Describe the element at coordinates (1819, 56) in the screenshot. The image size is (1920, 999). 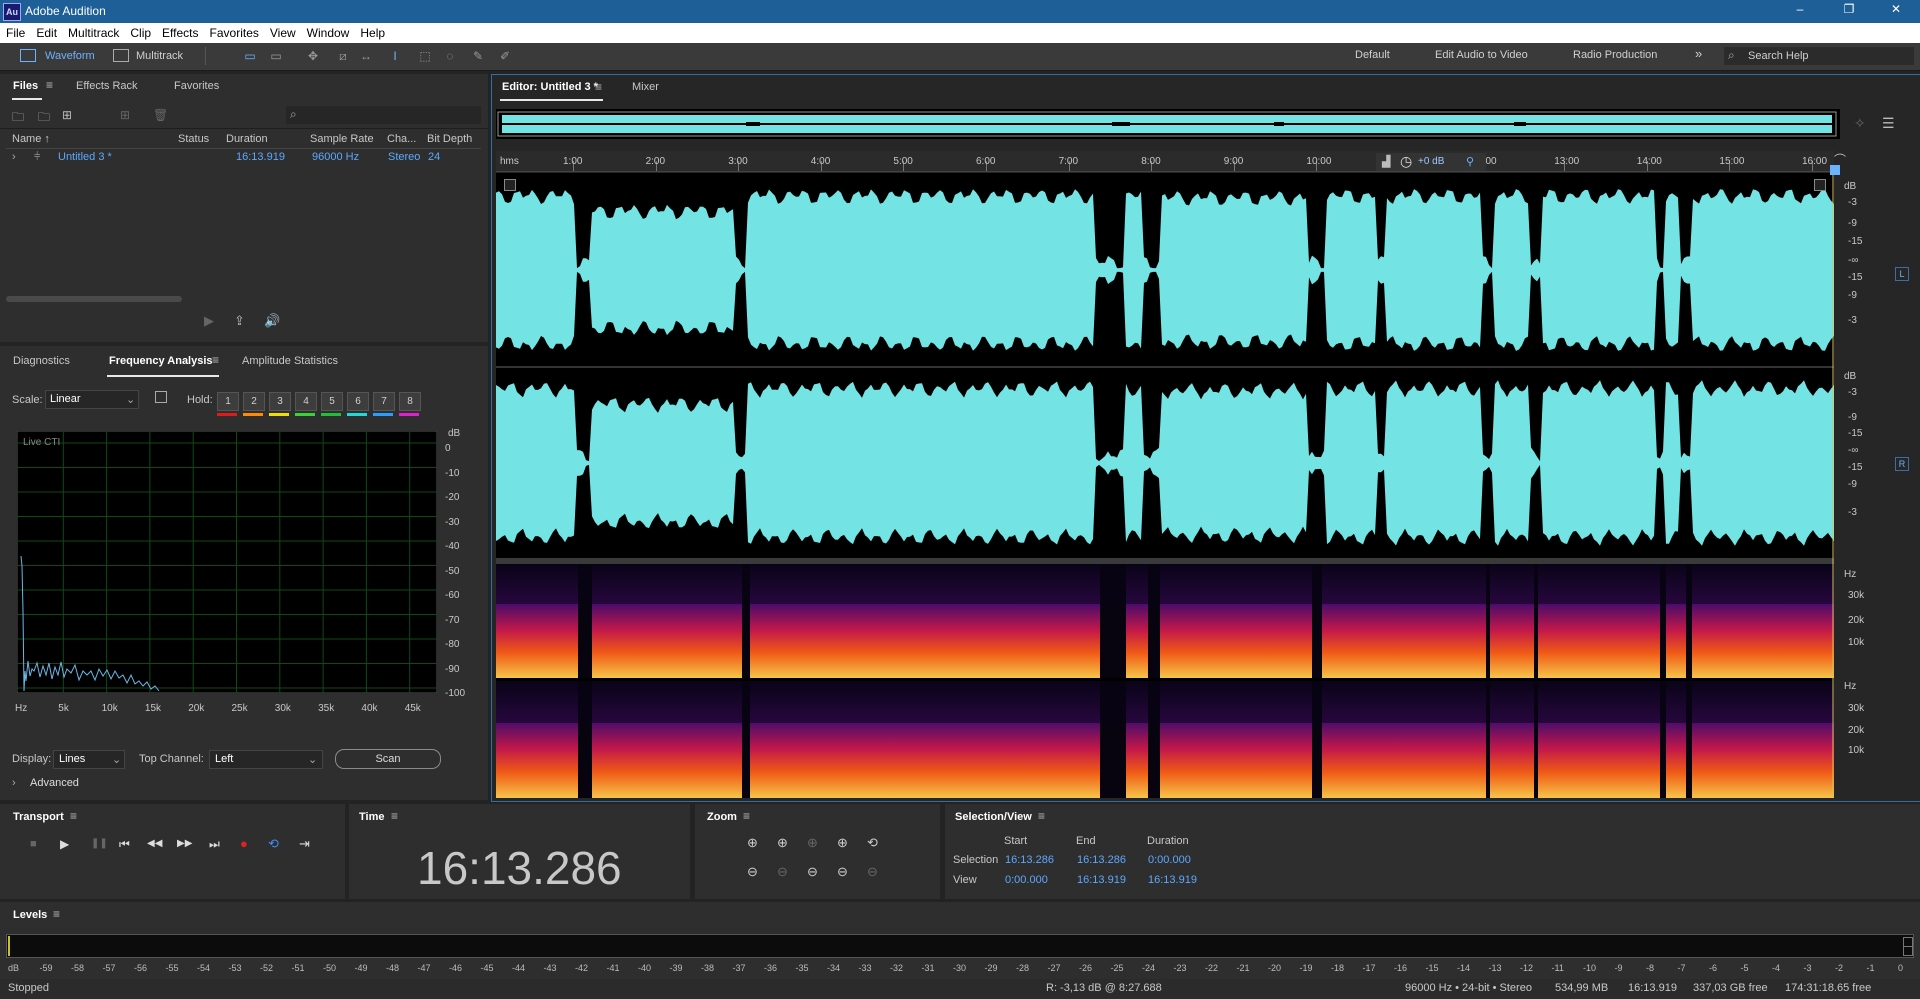
I see `search-help-box: ⌕ Search Help` at that location.